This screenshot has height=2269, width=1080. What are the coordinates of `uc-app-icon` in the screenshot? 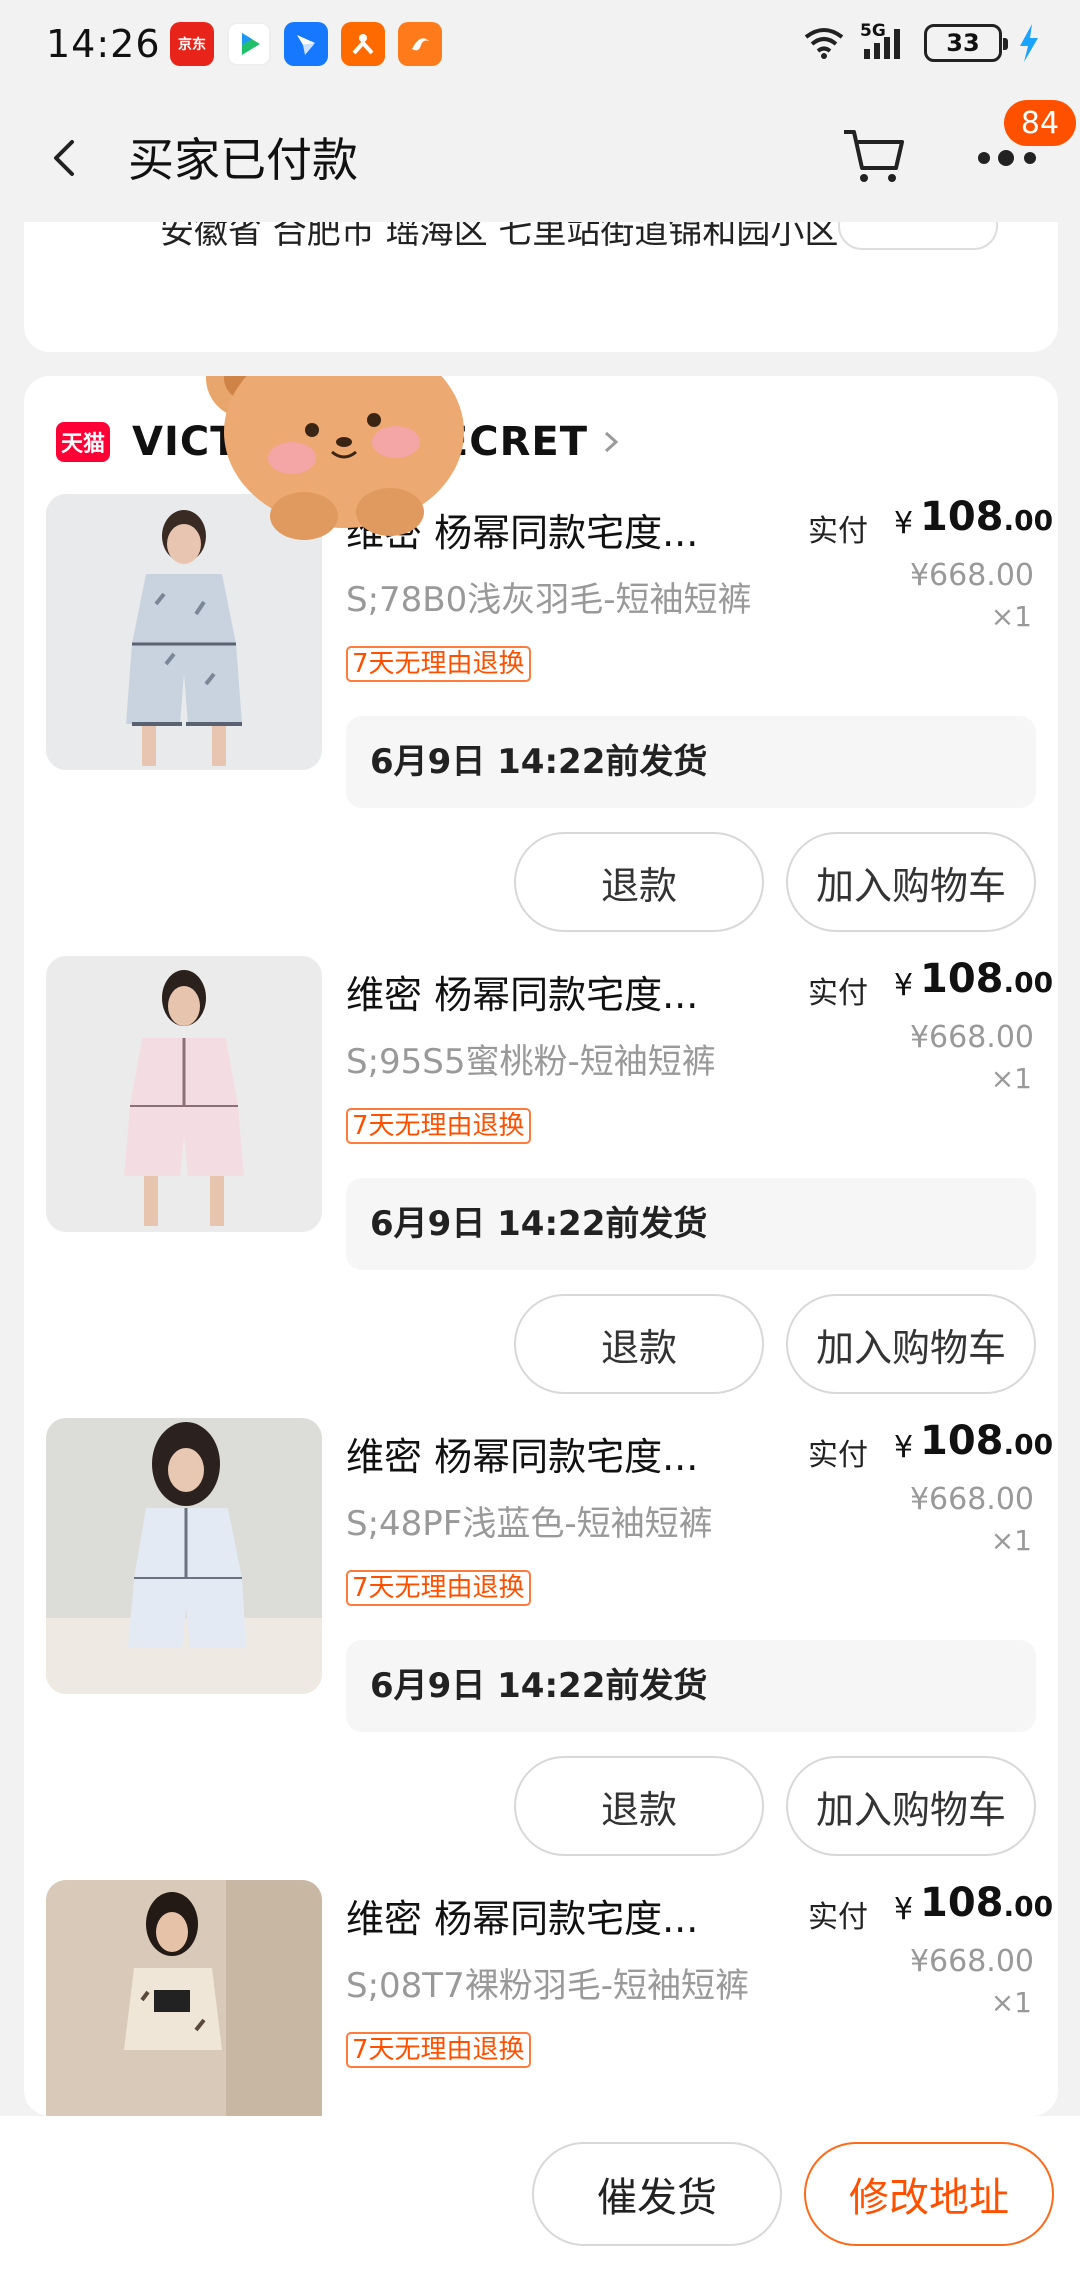 It's located at (420, 44).